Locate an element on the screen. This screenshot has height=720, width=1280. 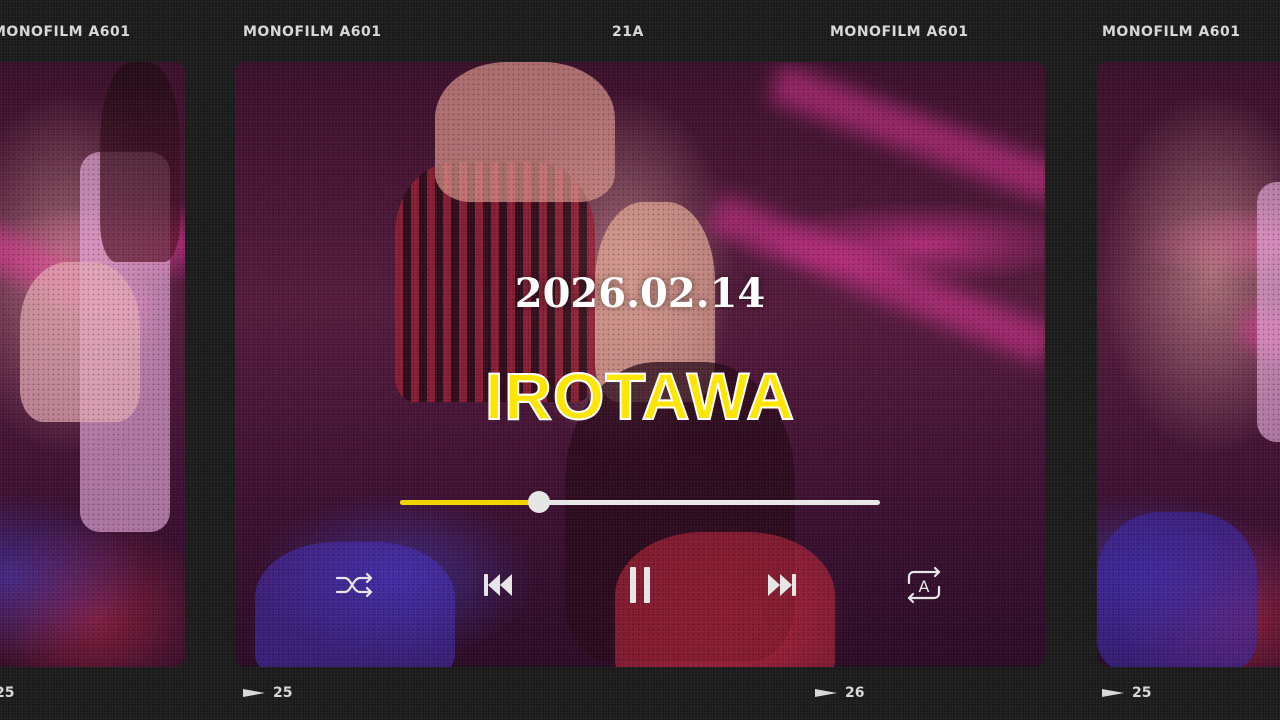
skip-previous-icon is located at coordinates (498, 585).